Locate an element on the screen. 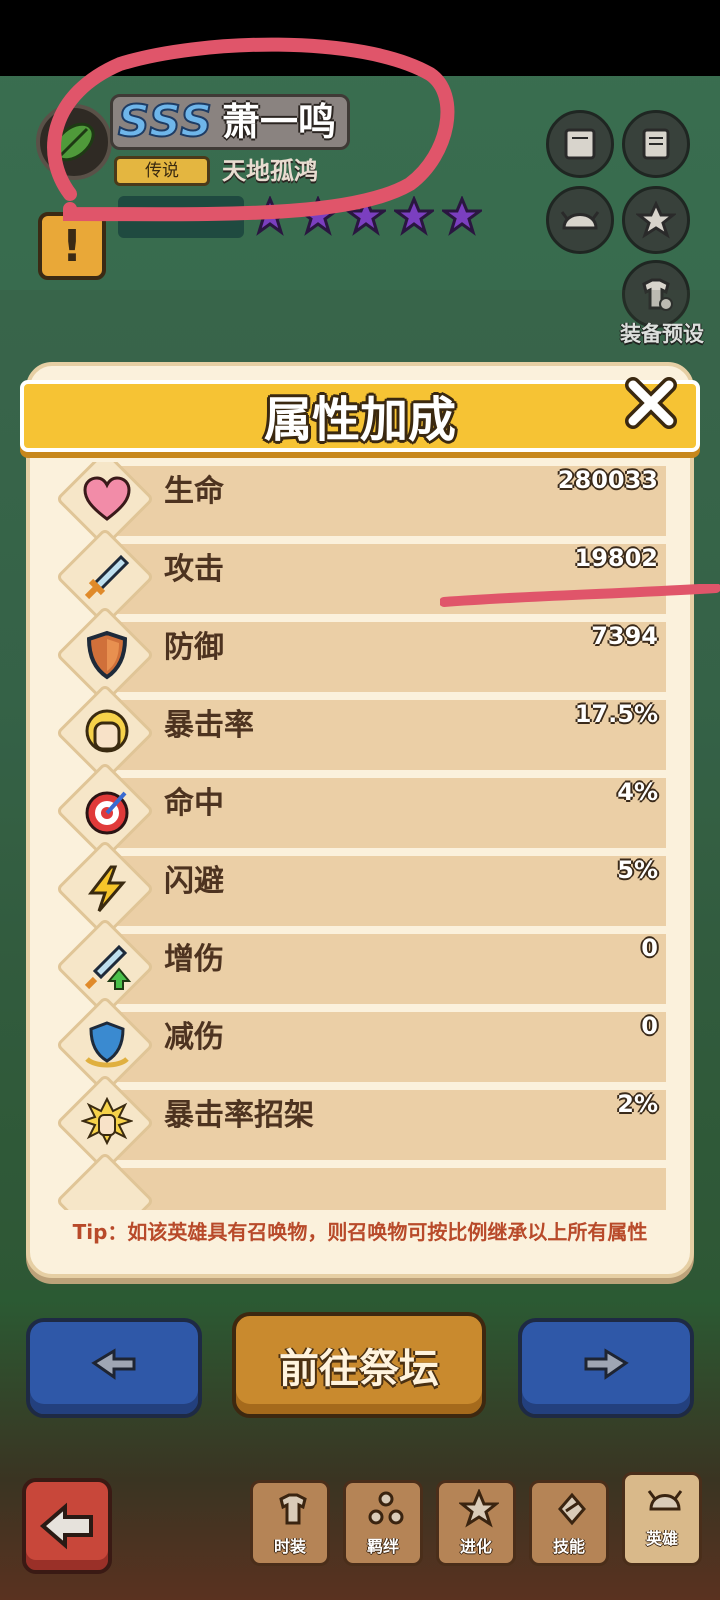 The height and width of the screenshot is (1600, 720). tab-evolve-label: 进化 is located at coordinates (475, 1546).